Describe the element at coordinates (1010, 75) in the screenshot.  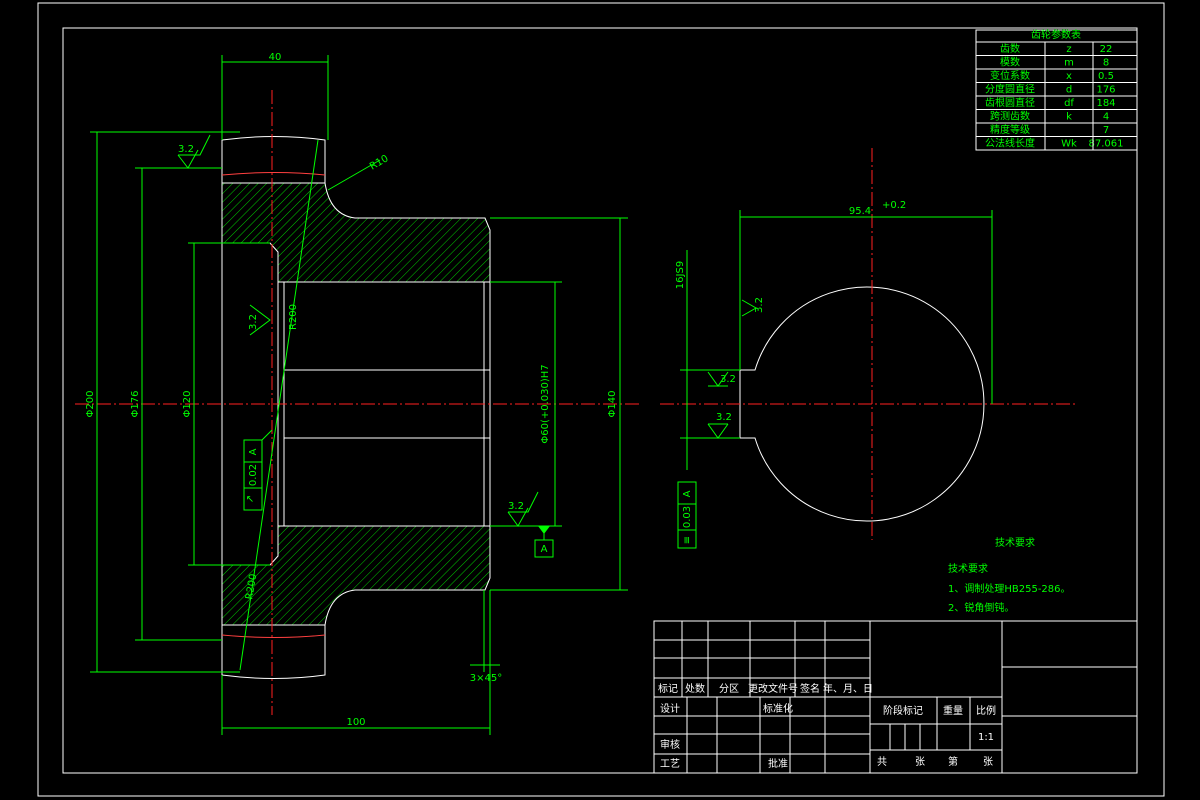
I see `param-name: 变位系数` at that location.